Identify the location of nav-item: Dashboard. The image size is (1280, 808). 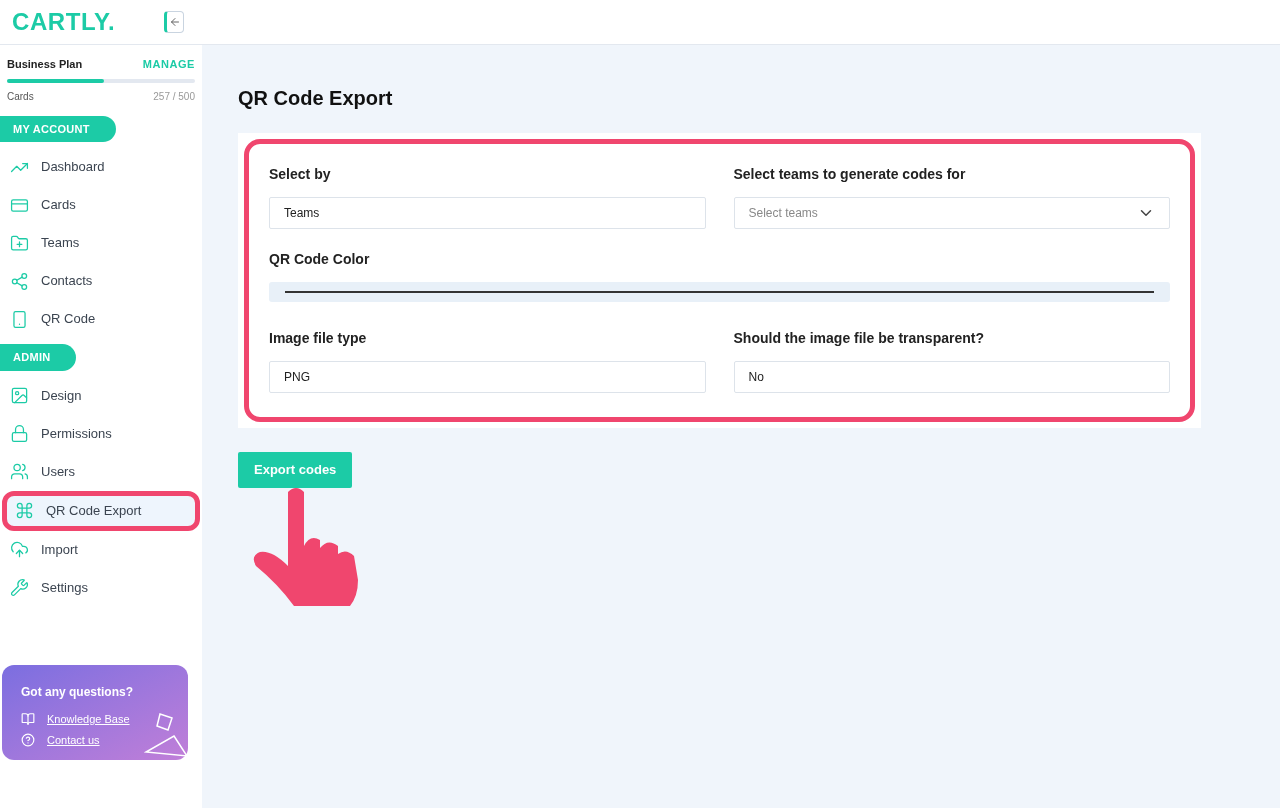
(101, 167).